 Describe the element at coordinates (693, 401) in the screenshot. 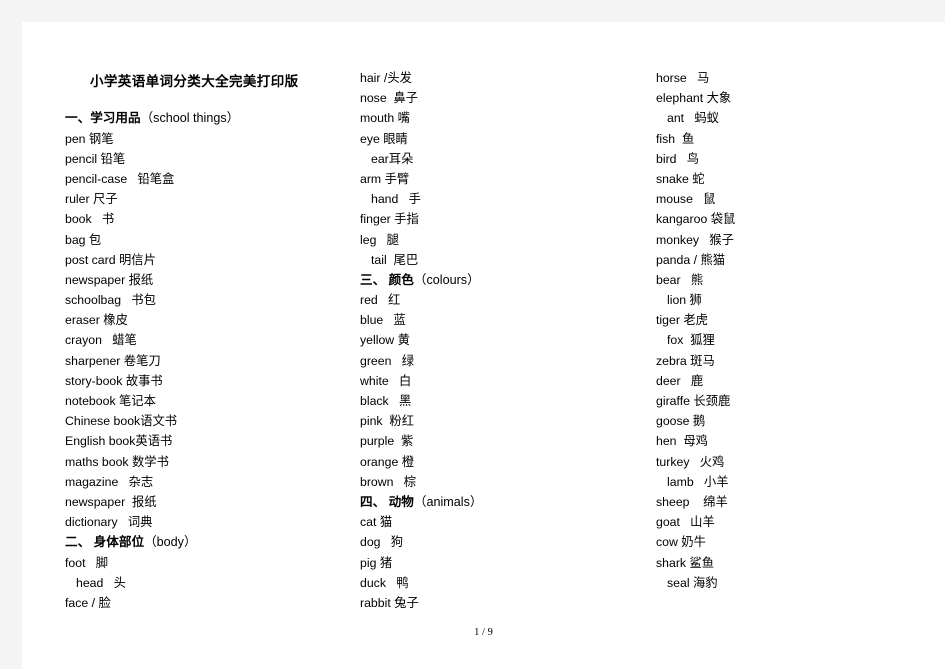

I see `vocabulary-entry: giraffe 长颈鹿` at that location.